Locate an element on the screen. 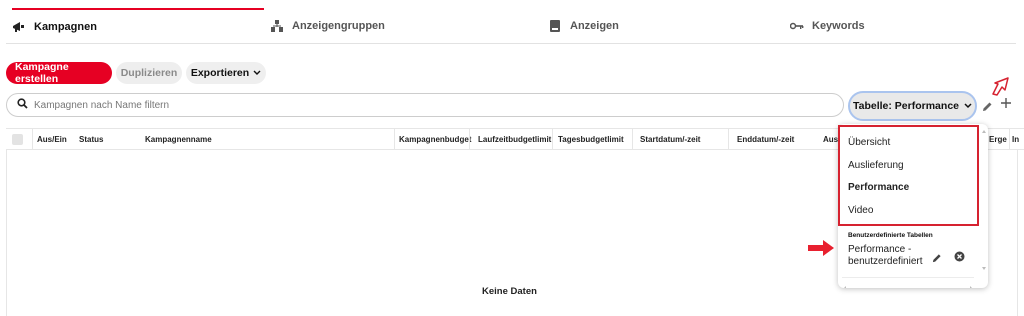 Image resolution: width=1024 pixels, height=316 pixels. dropdown-horizontal-scrollbar is located at coordinates (908, 282).